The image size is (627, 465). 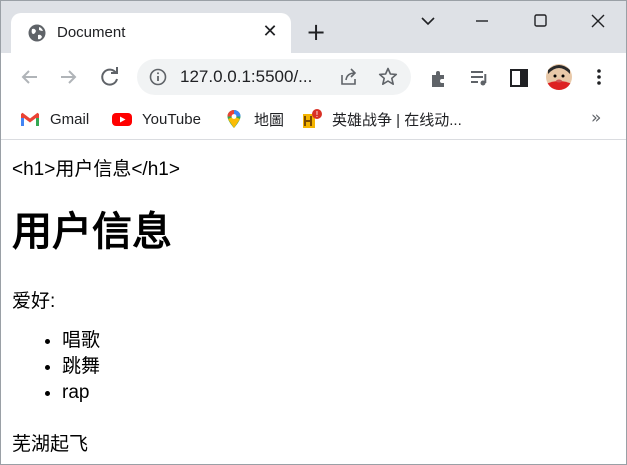 I want to click on list-item: 唱歌, so click(x=81, y=341).